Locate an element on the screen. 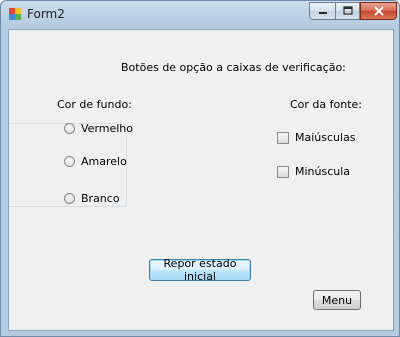 Image resolution: width=400 pixels, height=337 pixels. background-color-label: Cor de fundo: is located at coordinates (94, 104).